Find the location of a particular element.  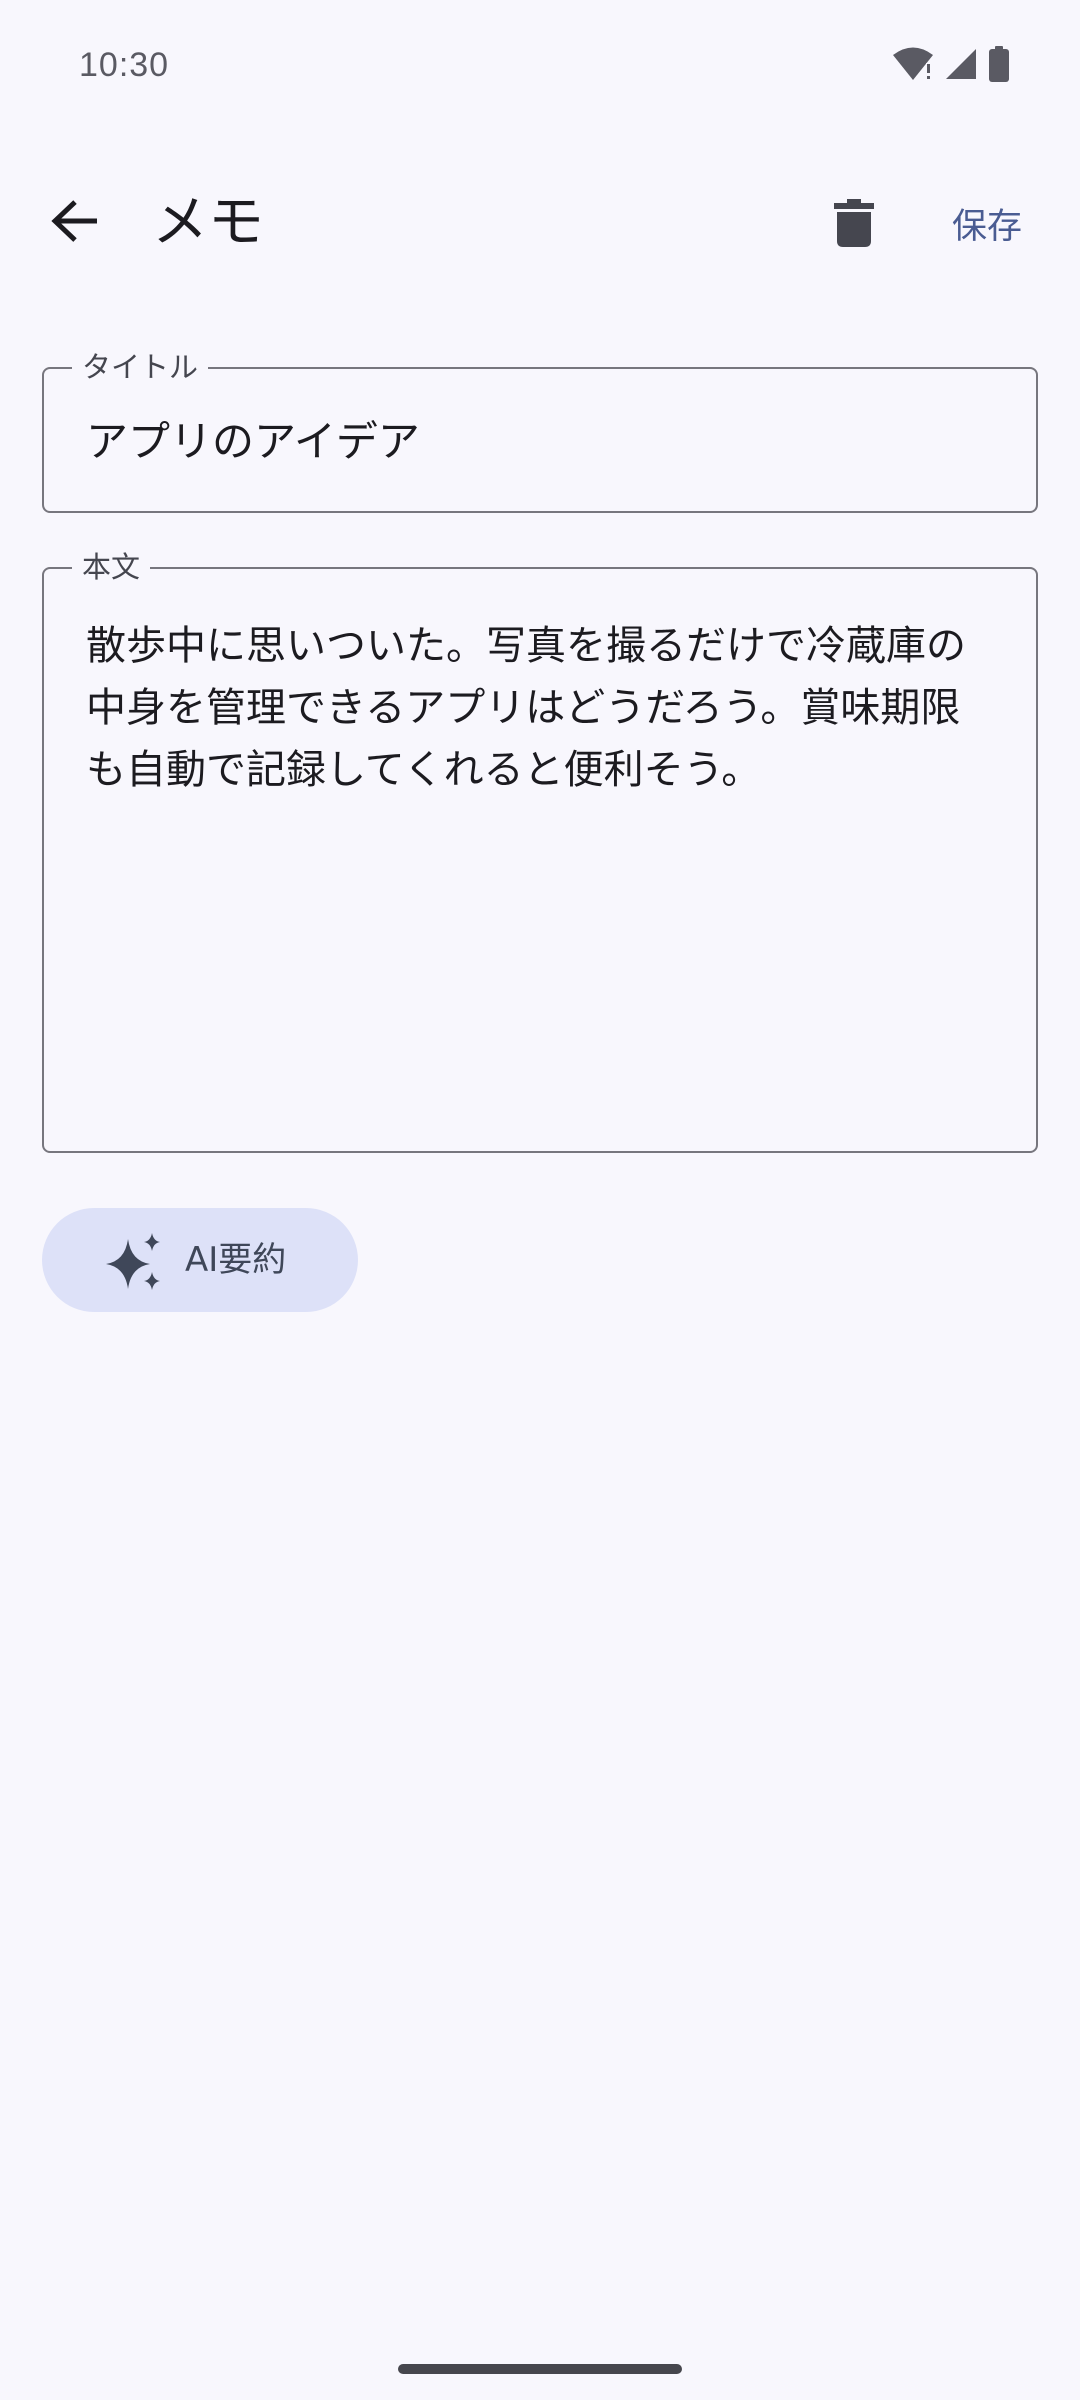

delete-button is located at coordinates (854, 225).